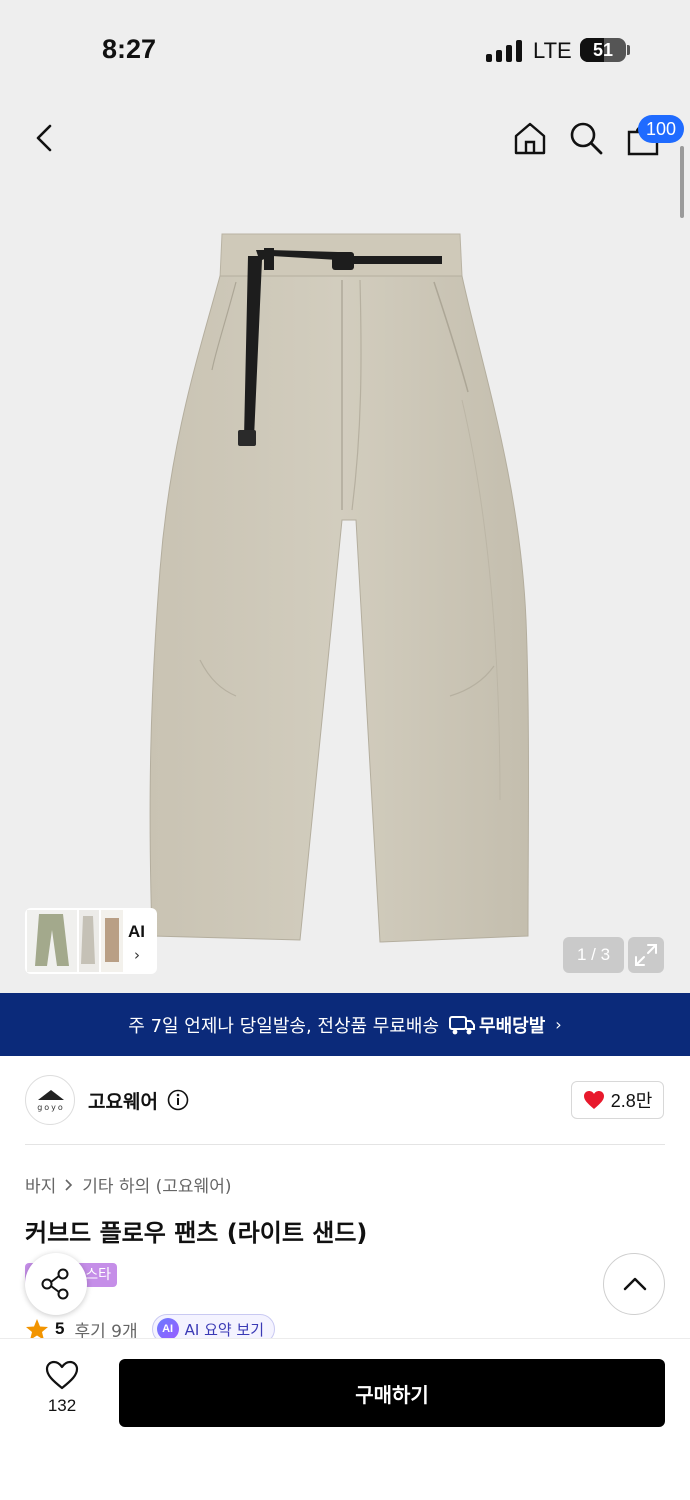  I want to click on breadcrumb-subcategory: 기타 하의 (고요웨어), so click(156, 1184).